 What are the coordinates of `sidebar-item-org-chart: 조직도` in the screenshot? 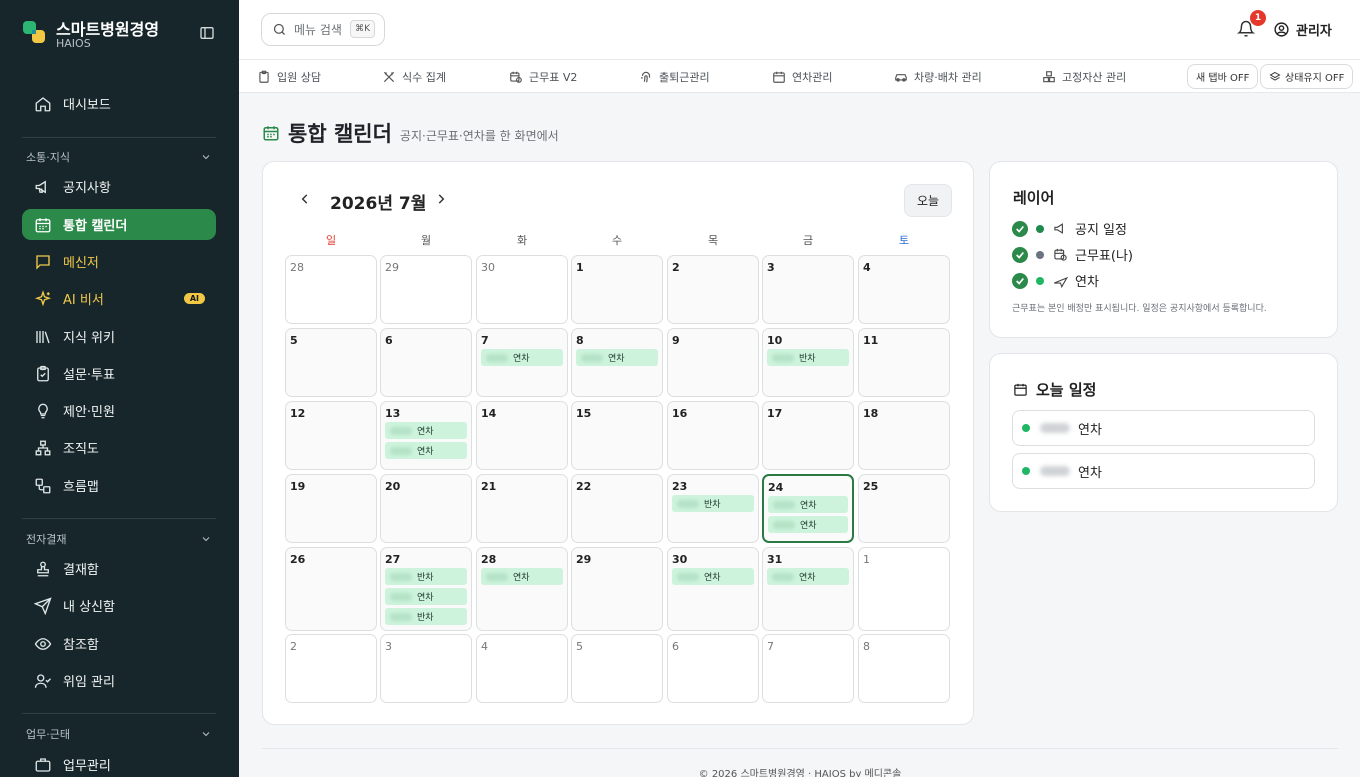 It's located at (119, 447).